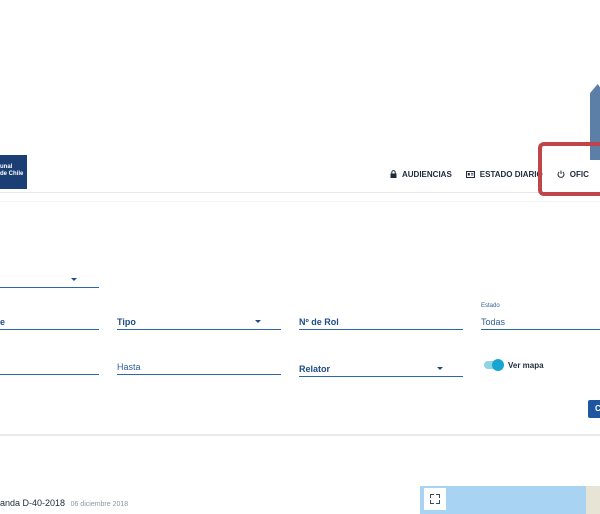 This screenshot has width=600, height=514. I want to click on map-toggle-knob, so click(498, 365).